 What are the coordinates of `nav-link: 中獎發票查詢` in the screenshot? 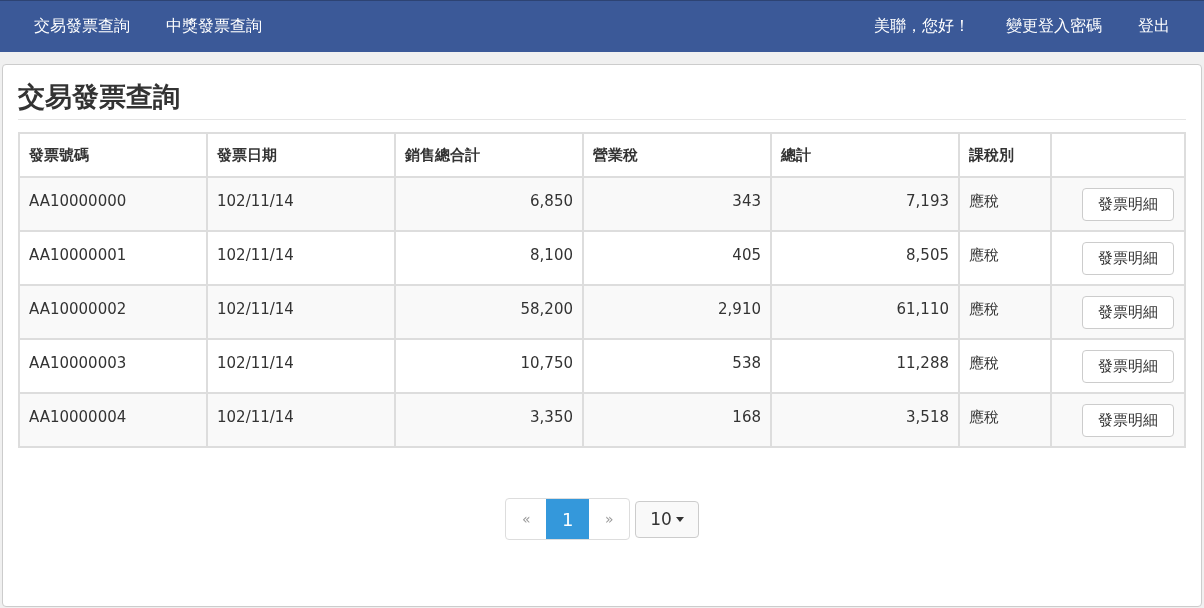 It's located at (214, 26).